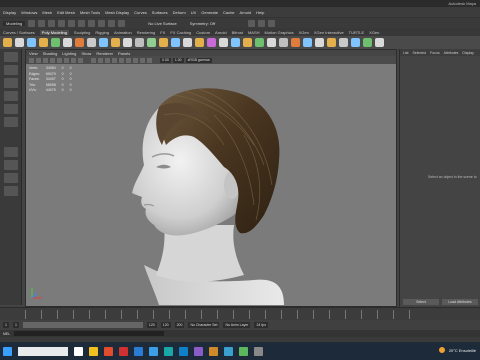 The width and height of the screenshot is (480, 360). Describe the element at coordinates (82, 23) in the screenshot. I see `select-object-icon` at that location.